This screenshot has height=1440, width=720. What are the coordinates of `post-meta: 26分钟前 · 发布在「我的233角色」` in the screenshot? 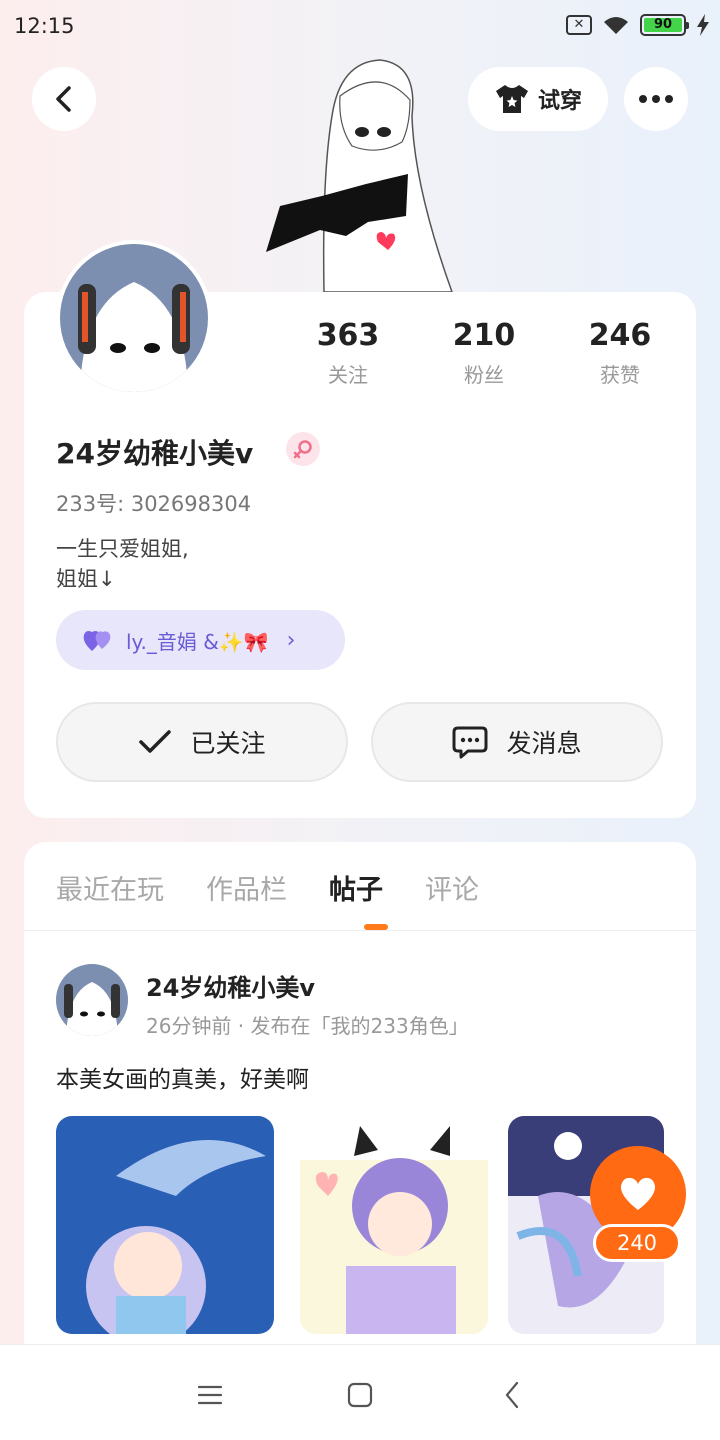 It's located at (307, 1026).